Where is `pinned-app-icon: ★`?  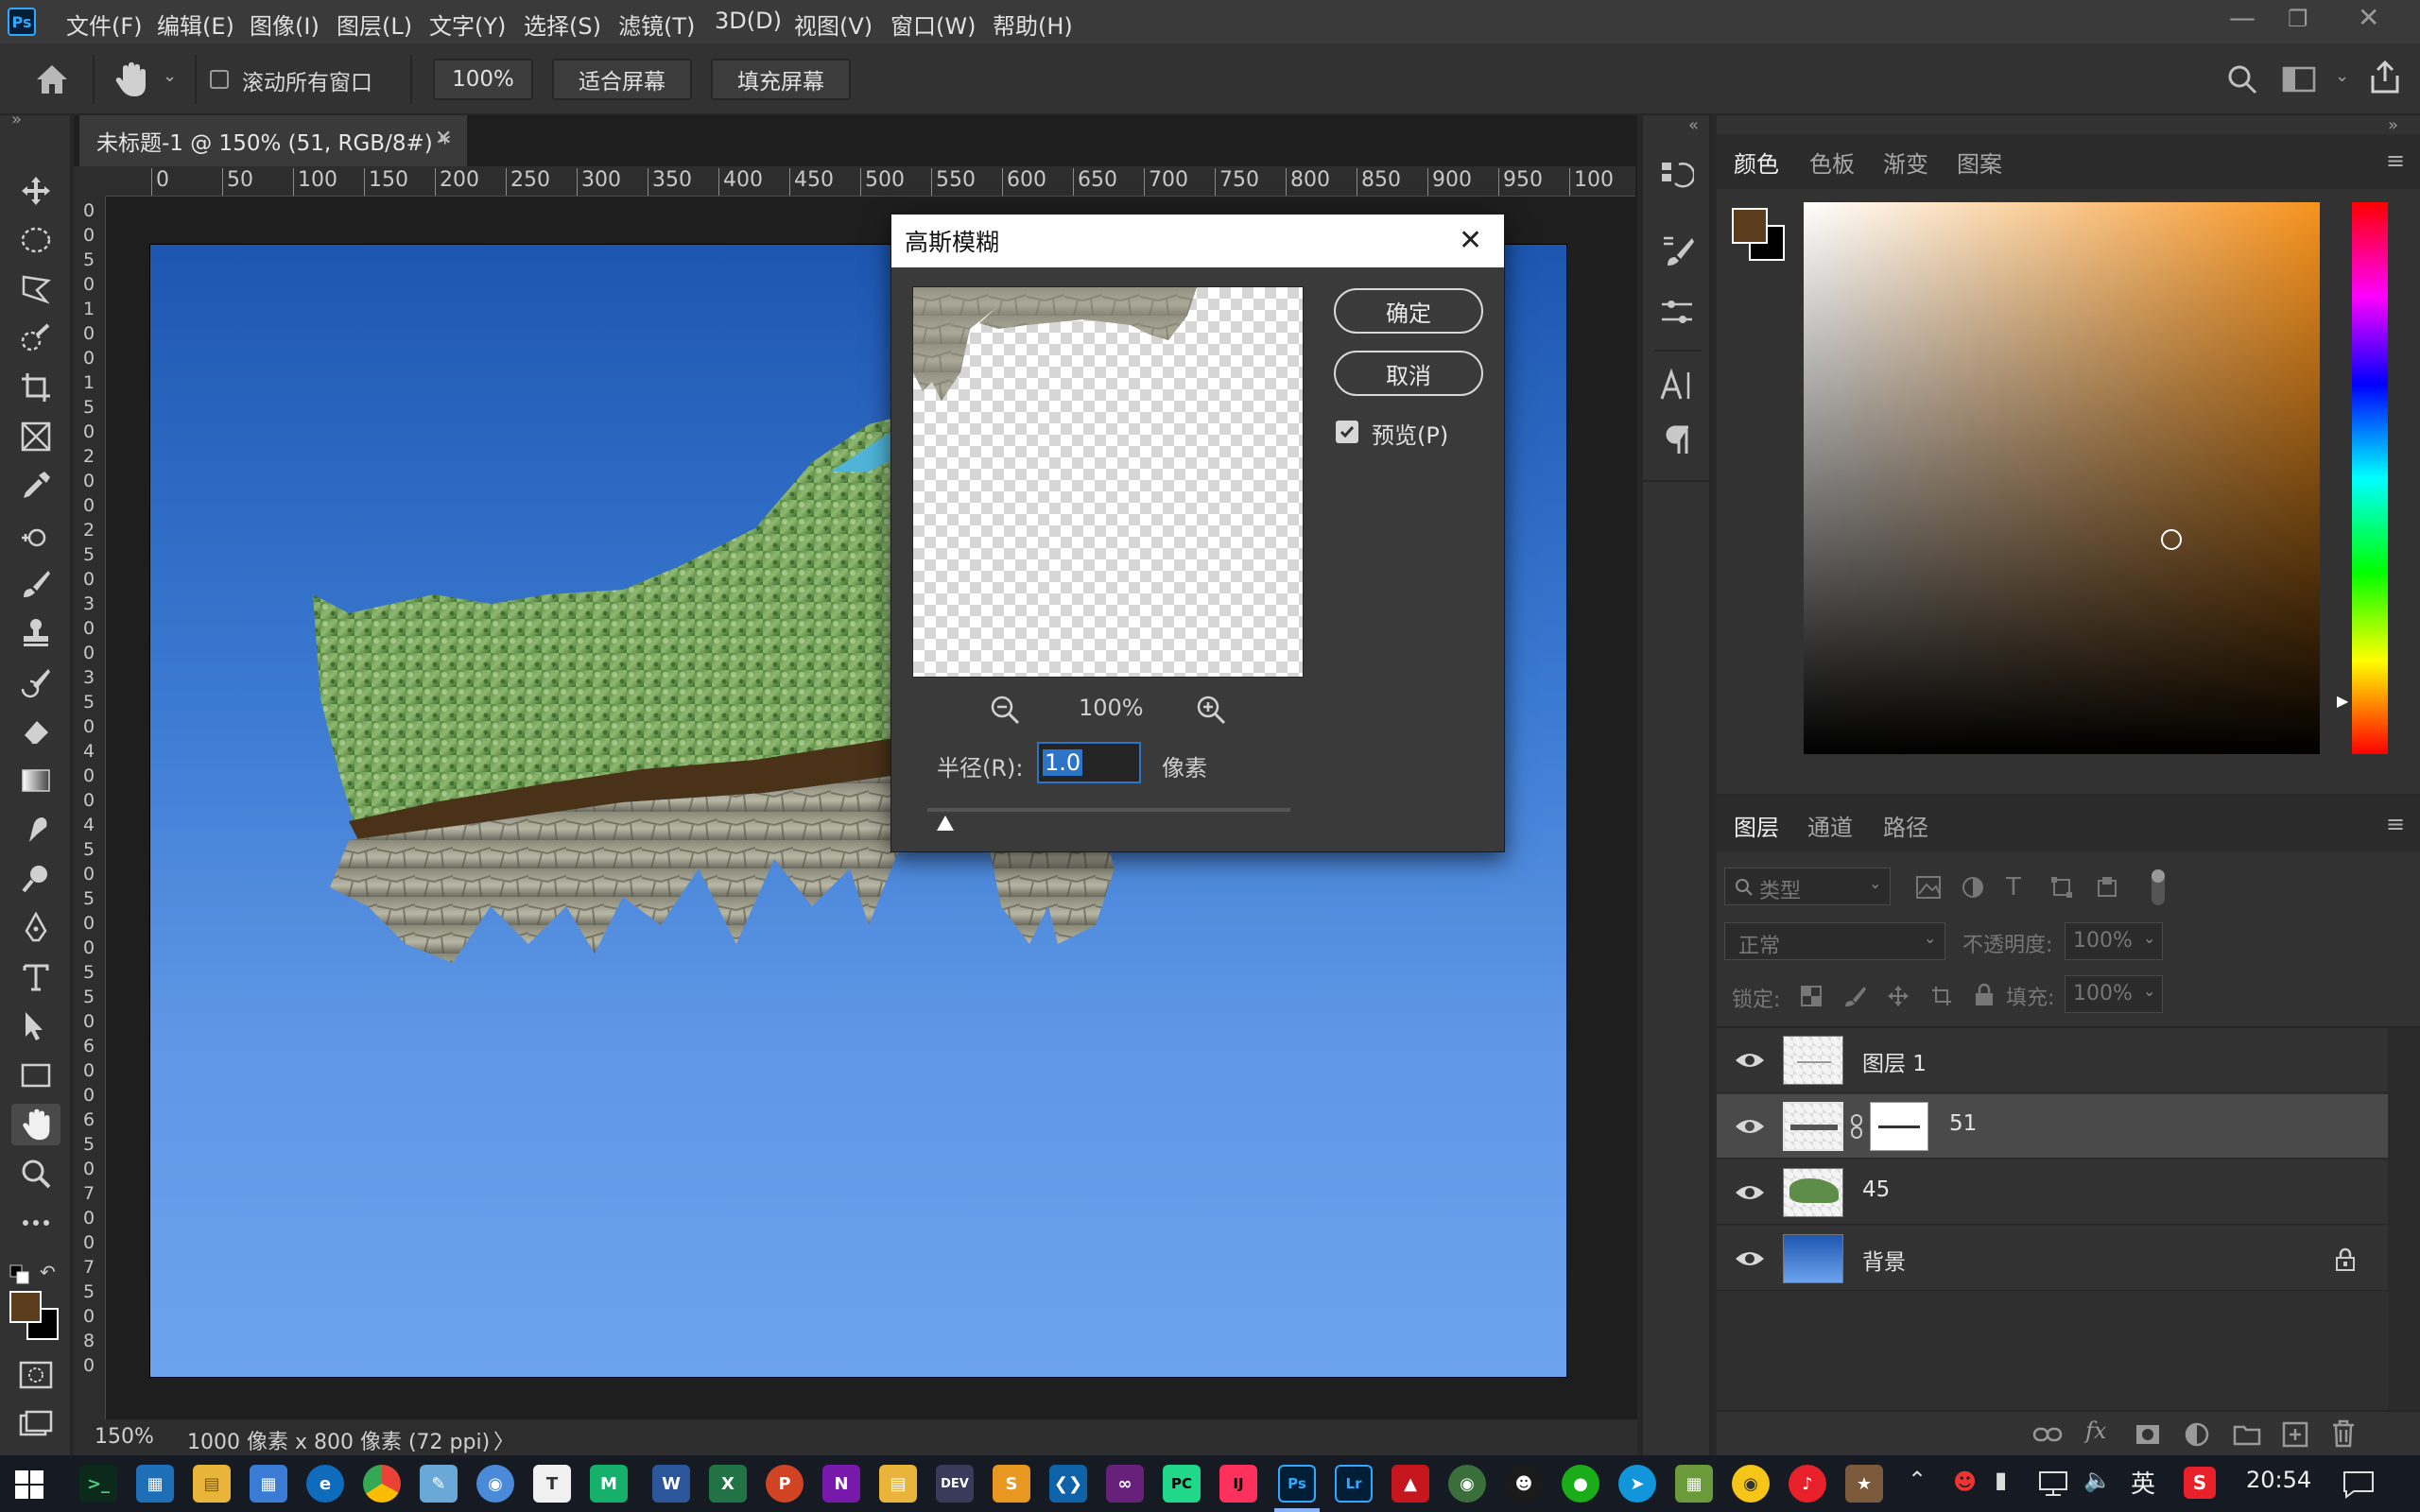
pinned-app-icon: ★ is located at coordinates (1864, 1484).